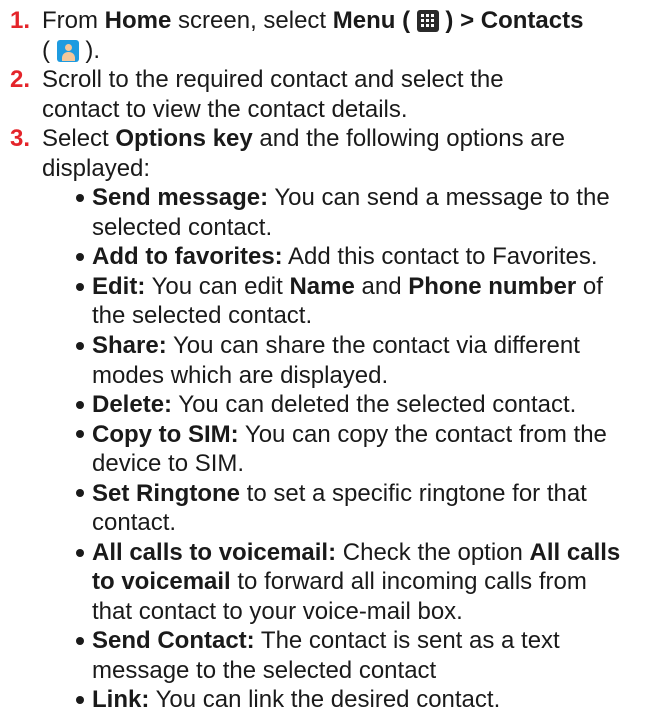 This screenshot has width=655, height=719. I want to click on option-label: Link:, so click(121, 700).